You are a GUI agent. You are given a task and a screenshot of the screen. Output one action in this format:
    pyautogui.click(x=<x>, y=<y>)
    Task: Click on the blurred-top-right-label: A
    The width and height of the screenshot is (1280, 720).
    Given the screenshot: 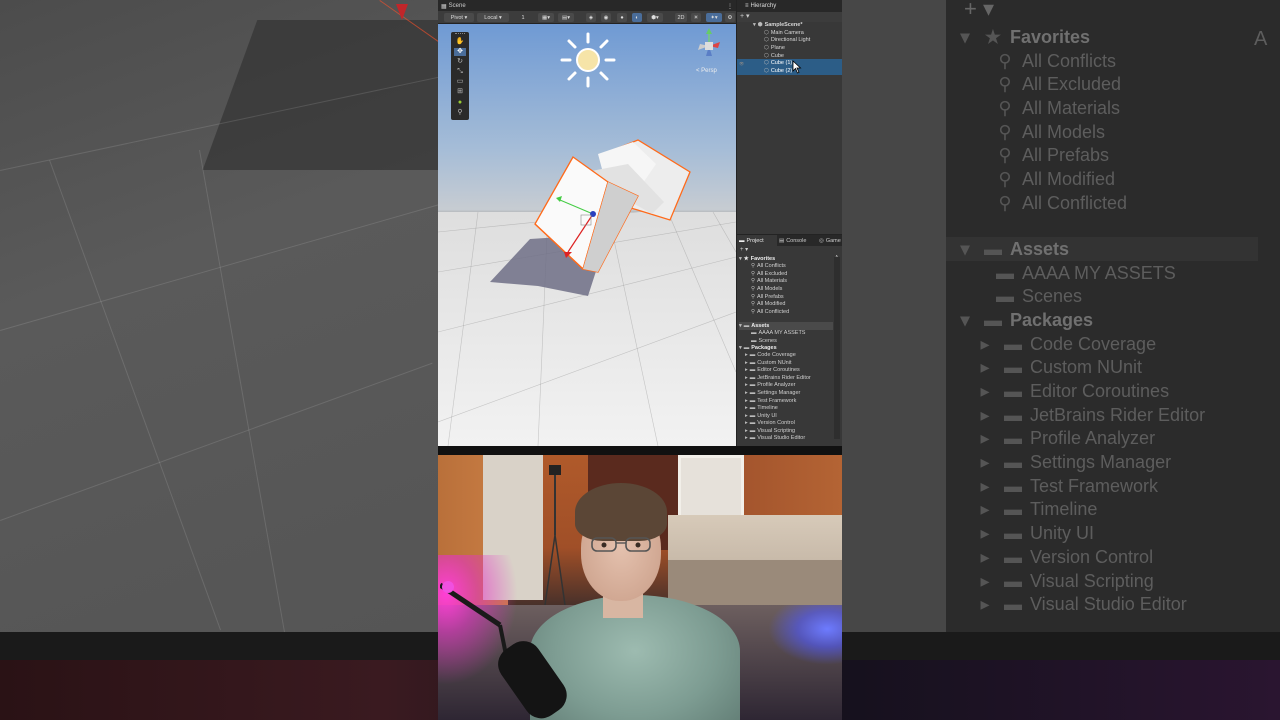 What is the action you would take?
    pyautogui.click(x=1261, y=38)
    